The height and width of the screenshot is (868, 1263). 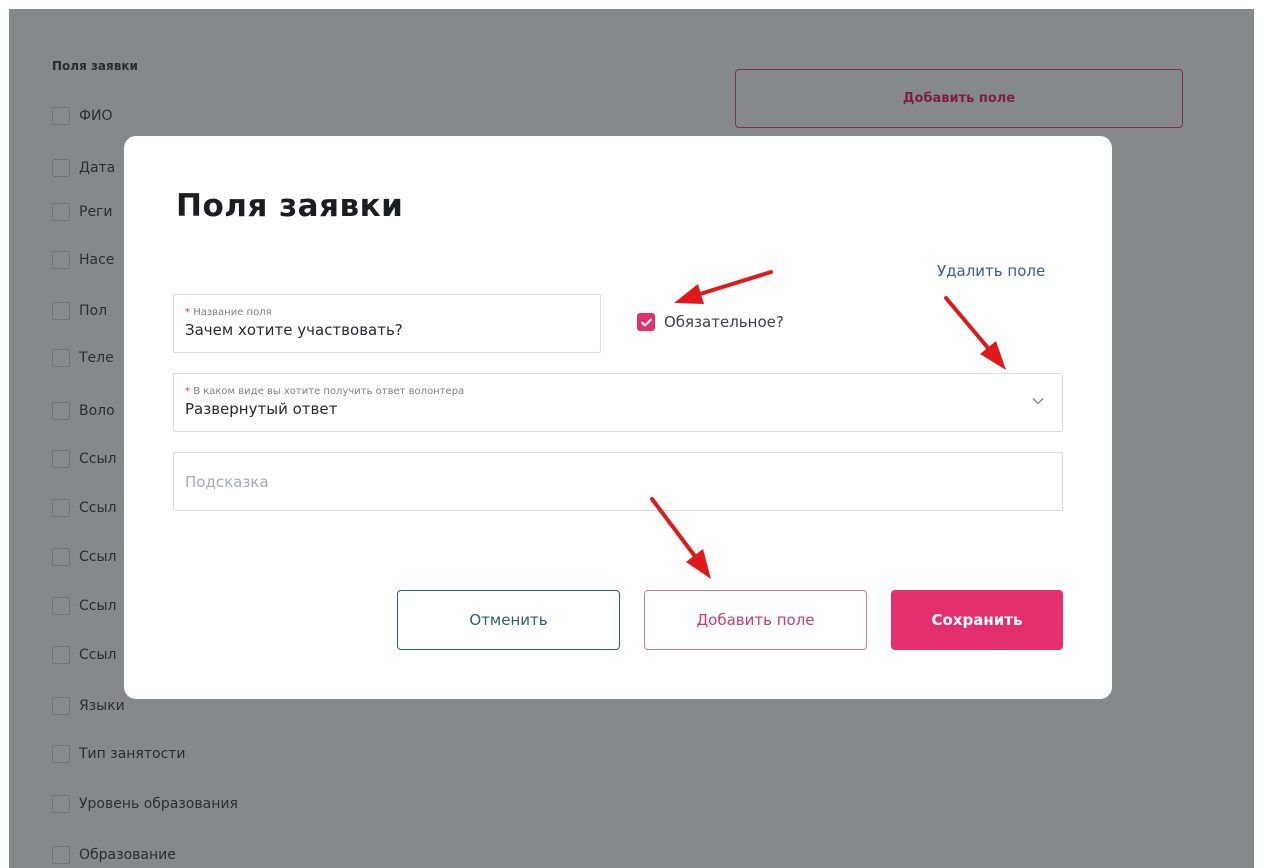 What do you see at coordinates (261, 409) in the screenshot?
I see `answer-type-value: Развернутый ответ` at bounding box center [261, 409].